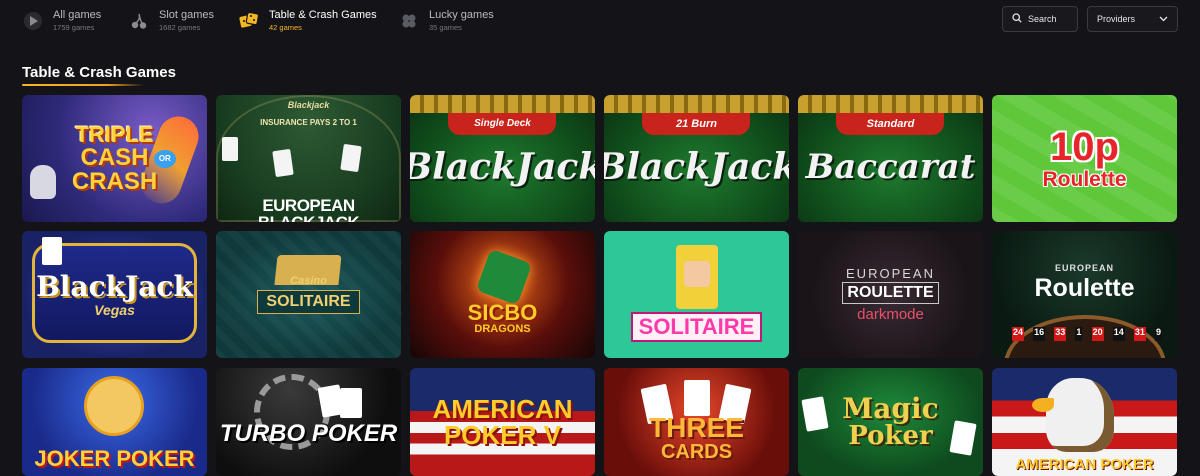  What do you see at coordinates (1139, 334) in the screenshot?
I see `roulette-number: 31` at bounding box center [1139, 334].